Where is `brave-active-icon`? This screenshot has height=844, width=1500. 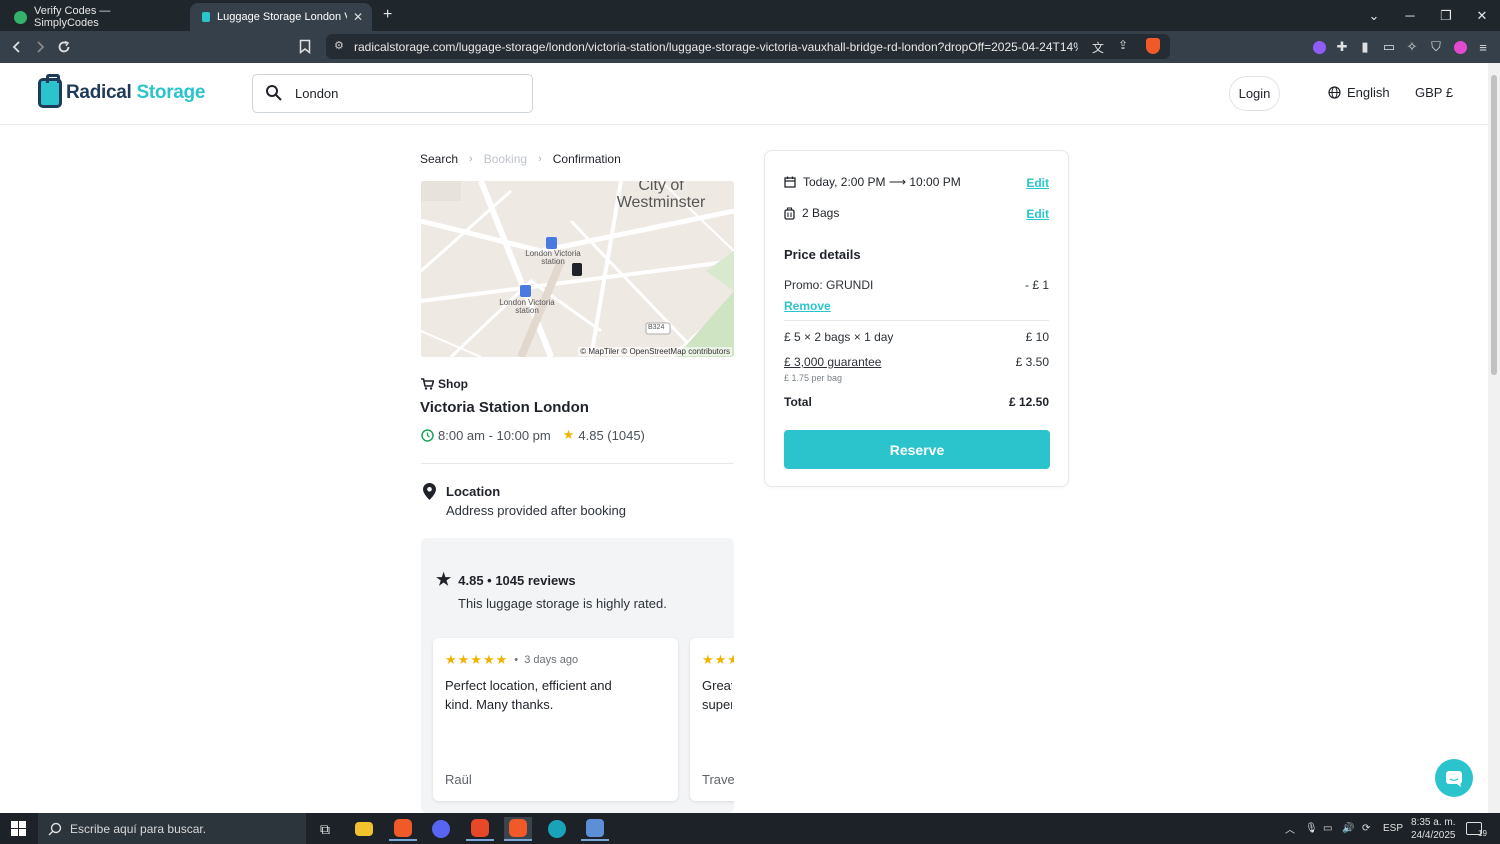
brave-active-icon is located at coordinates (518, 829).